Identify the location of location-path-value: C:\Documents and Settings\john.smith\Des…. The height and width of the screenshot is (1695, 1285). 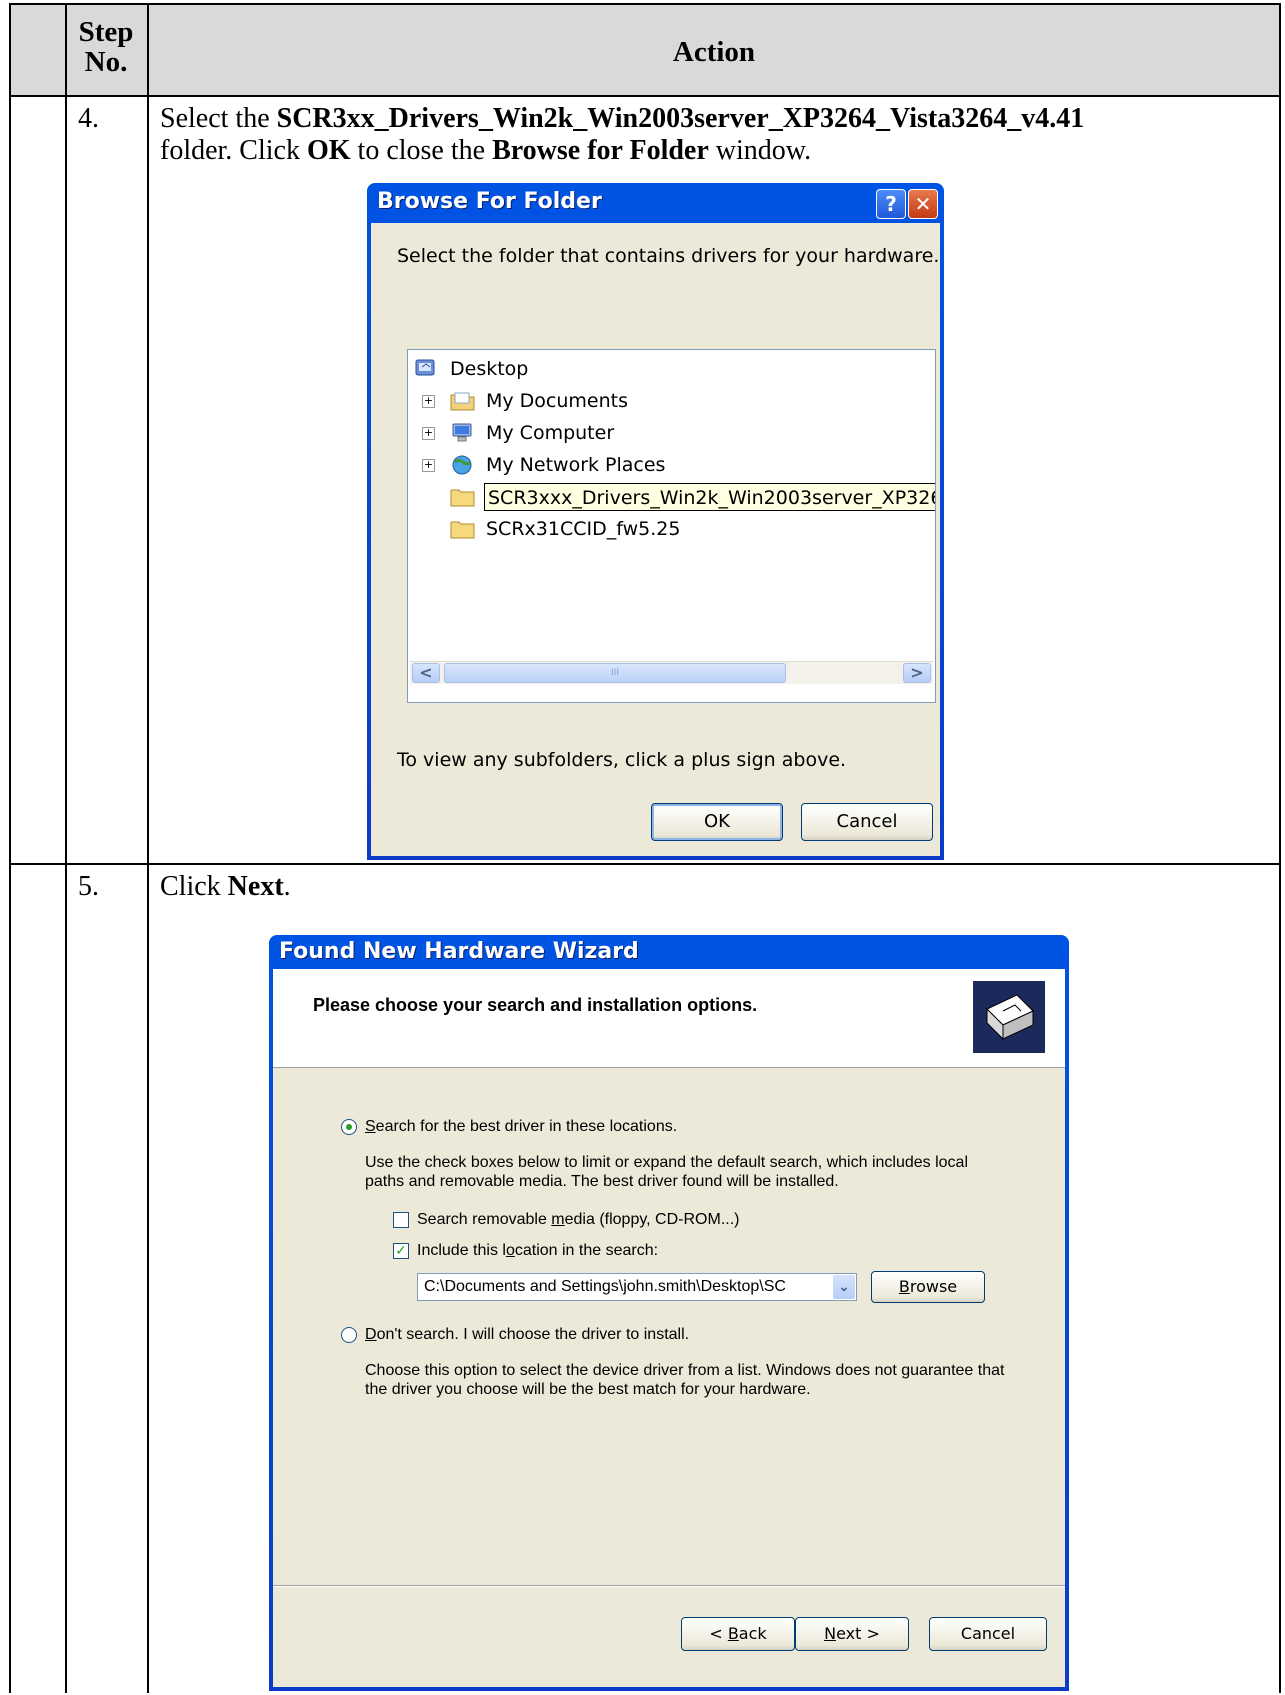
(605, 1286).